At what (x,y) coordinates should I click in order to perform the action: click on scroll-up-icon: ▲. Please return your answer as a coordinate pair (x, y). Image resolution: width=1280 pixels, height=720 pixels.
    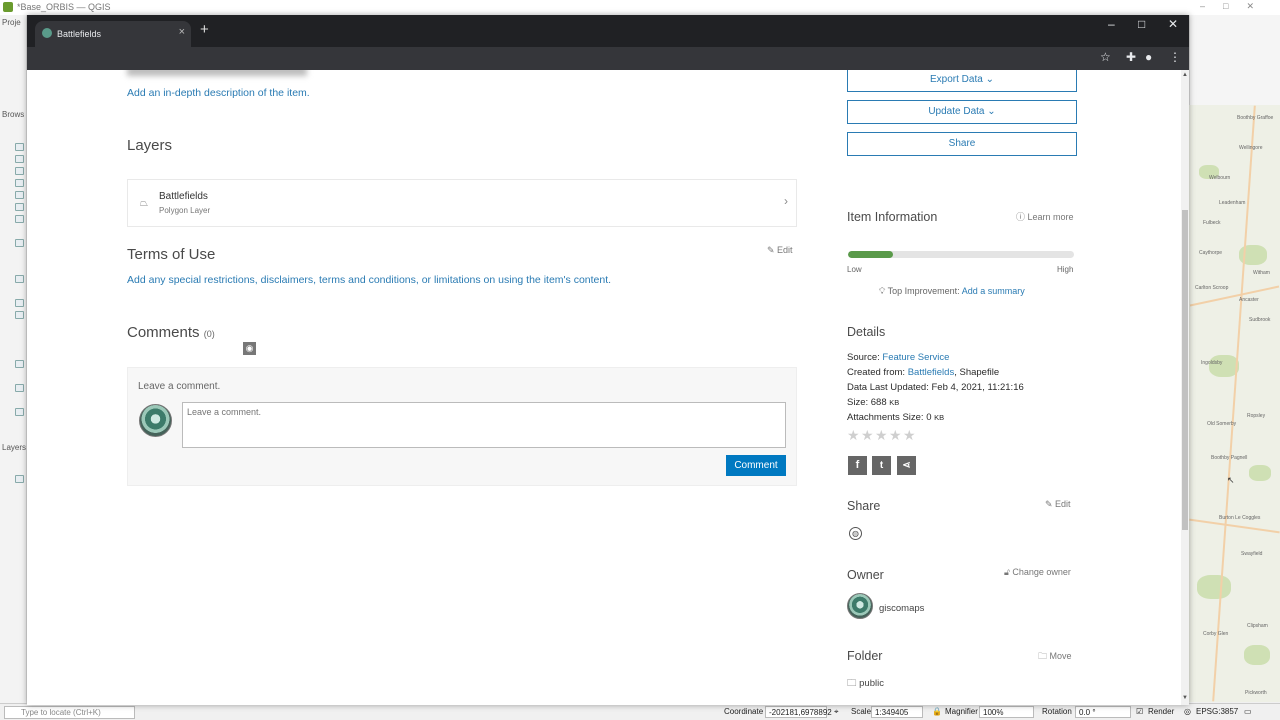
    Looking at the image, I should click on (1185, 75).